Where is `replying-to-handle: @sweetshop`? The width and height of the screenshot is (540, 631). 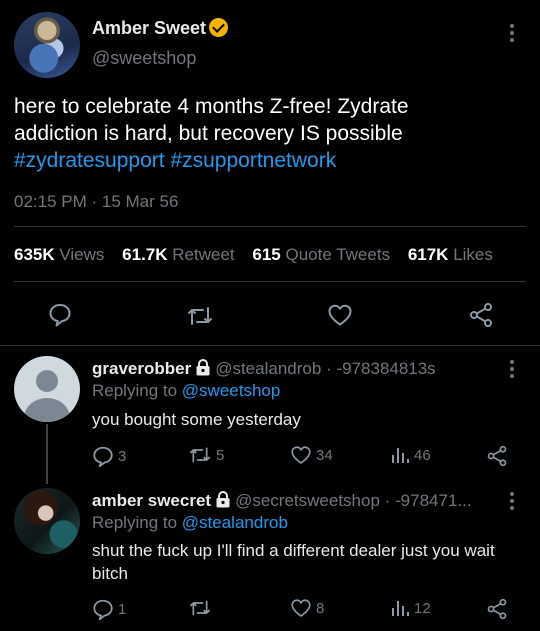
replying-to-handle: @sweetshop is located at coordinates (231, 390).